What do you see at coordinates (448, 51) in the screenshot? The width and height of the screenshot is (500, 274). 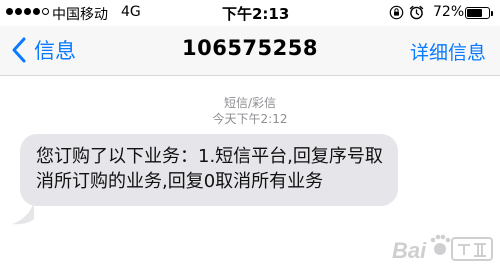 I see `details-button: 详细信息` at bounding box center [448, 51].